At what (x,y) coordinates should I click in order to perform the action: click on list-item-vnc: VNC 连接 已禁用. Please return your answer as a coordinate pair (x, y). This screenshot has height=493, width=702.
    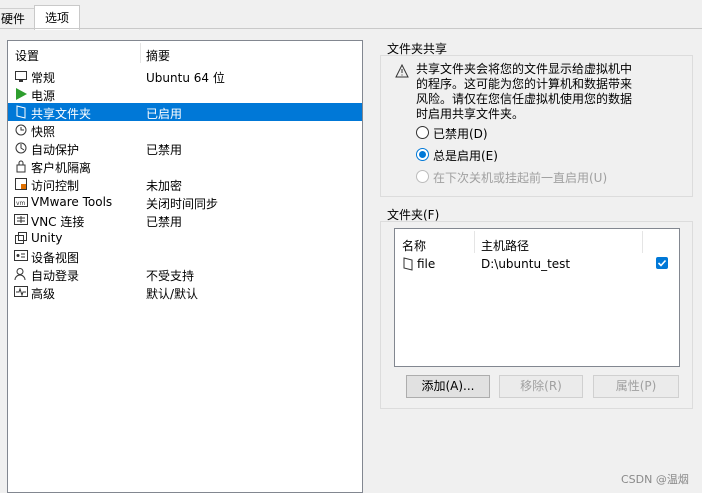
    Looking at the image, I should click on (185, 220).